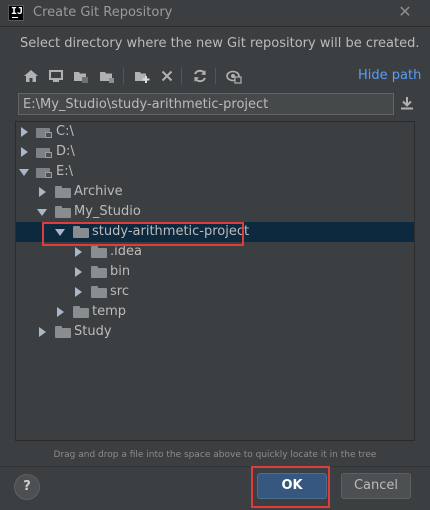 This screenshot has width=430, height=510. Describe the element at coordinates (120, 271) in the screenshot. I see `tree-node-label: bin` at that location.